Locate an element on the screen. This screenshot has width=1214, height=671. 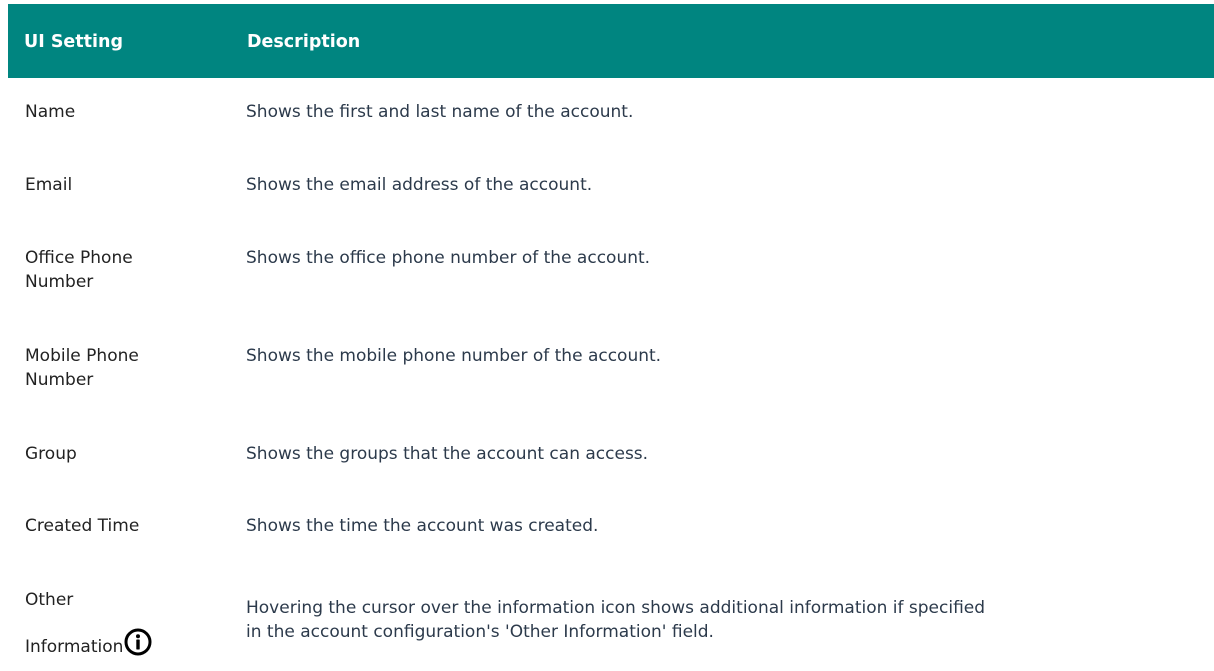
setting-label: Group is located at coordinates (51, 454).